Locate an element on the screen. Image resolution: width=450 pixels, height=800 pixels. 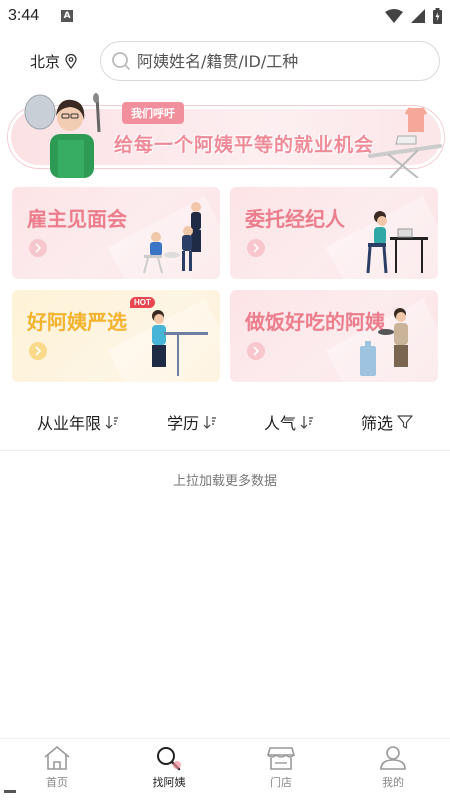
status-bar: 3:44 A is located at coordinates (225, 16).